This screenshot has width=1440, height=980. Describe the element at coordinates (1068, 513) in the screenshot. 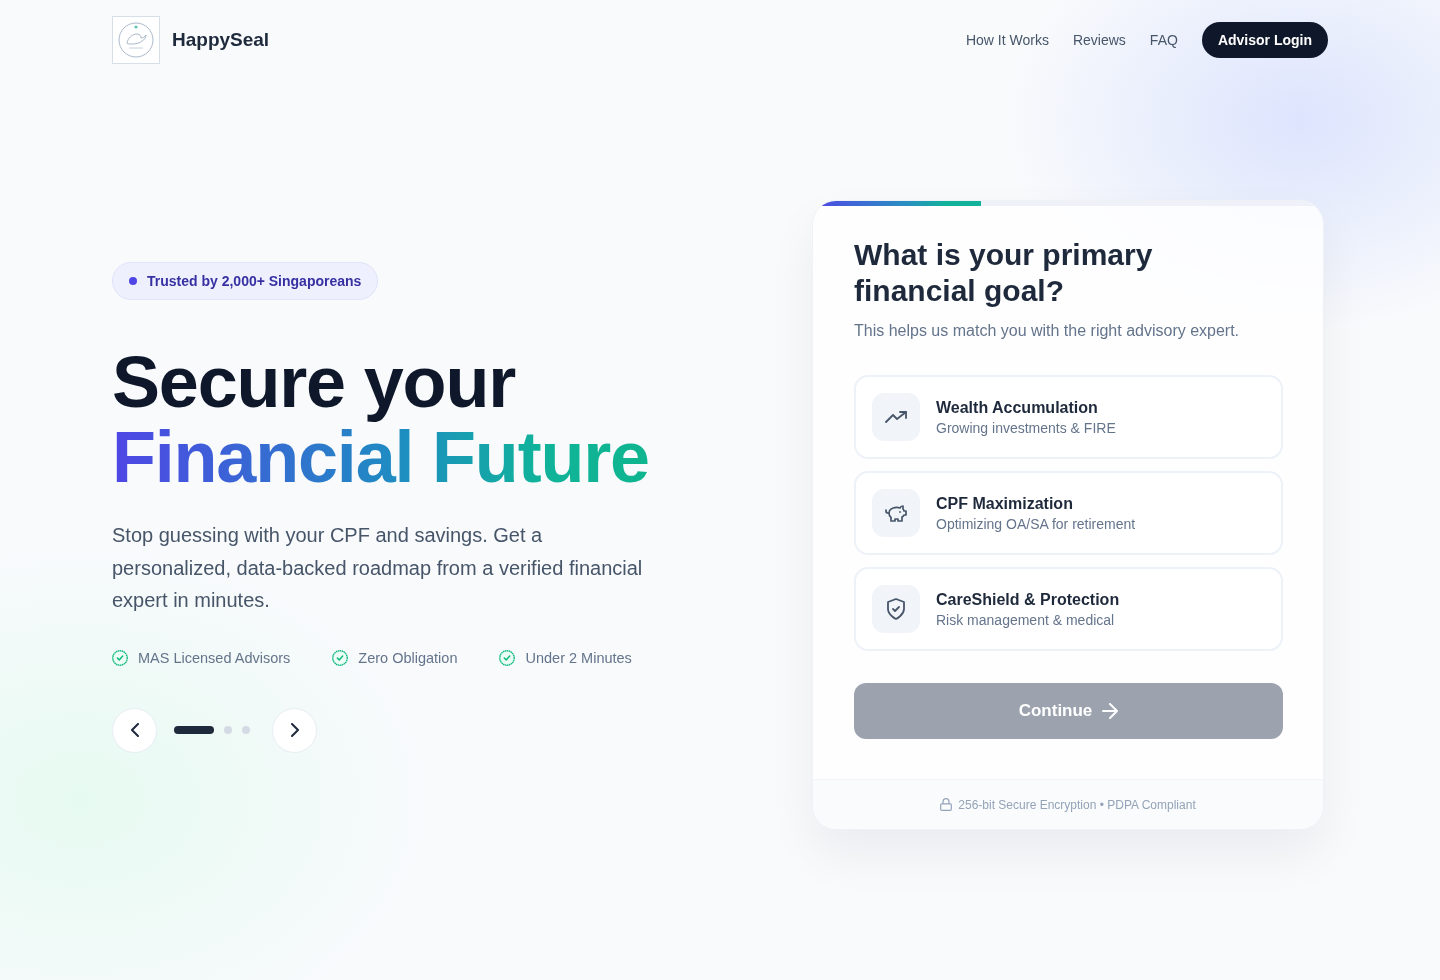

I see `goal-option: CPF Maximization Optimizing OA/SA for retirement` at that location.